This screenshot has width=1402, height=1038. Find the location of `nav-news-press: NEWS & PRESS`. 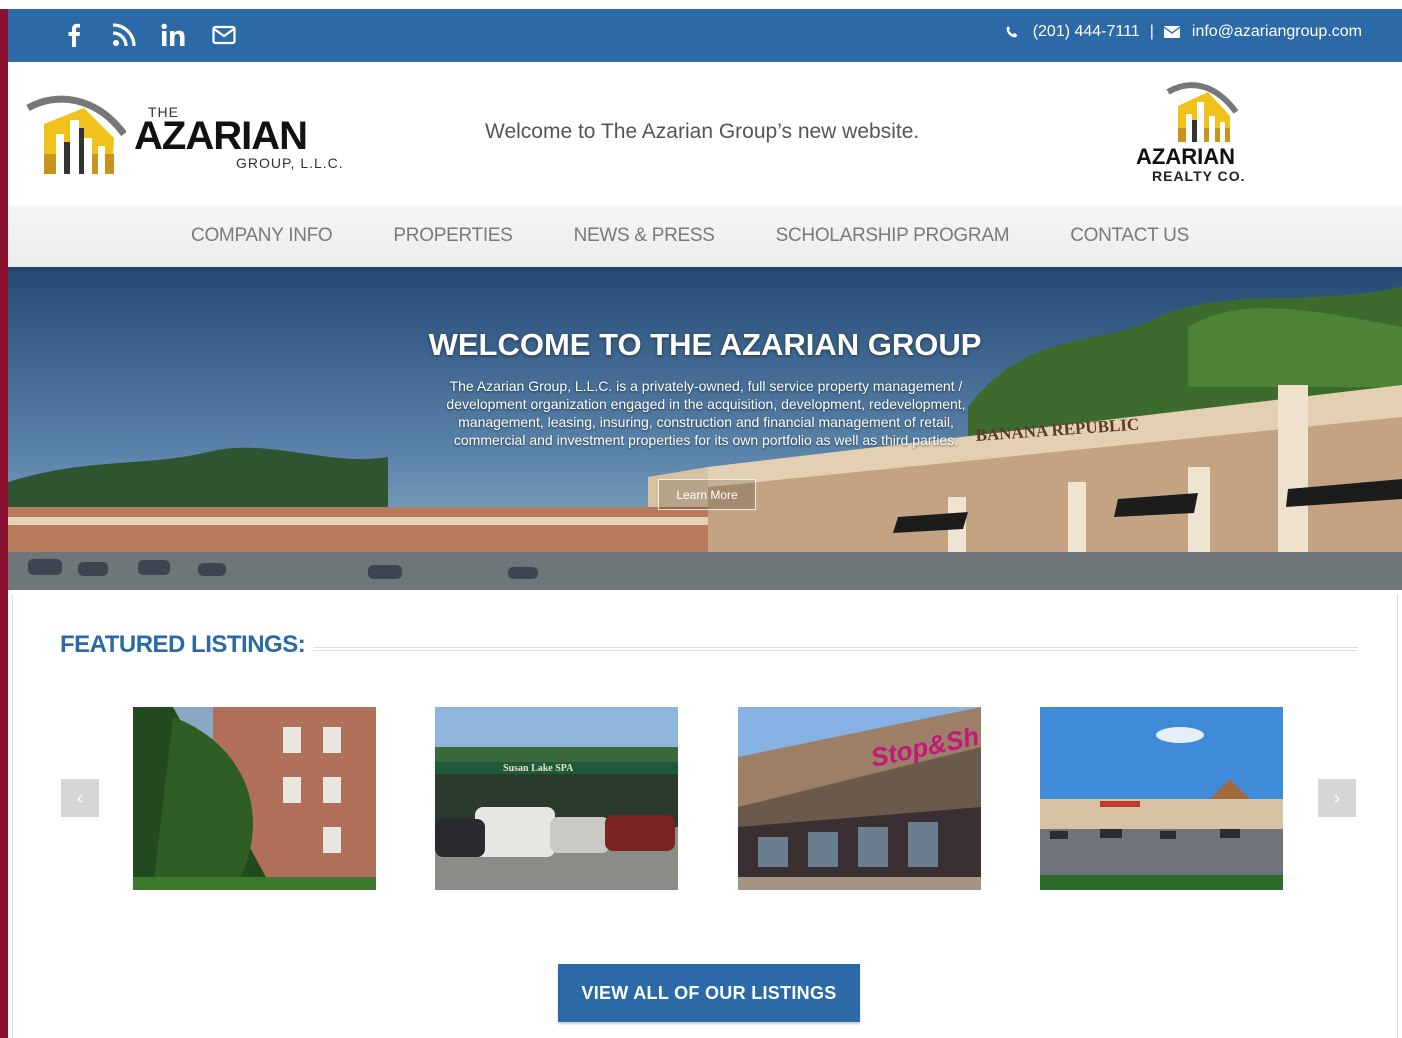

nav-news-press: NEWS & PRESS is located at coordinates (644, 236).